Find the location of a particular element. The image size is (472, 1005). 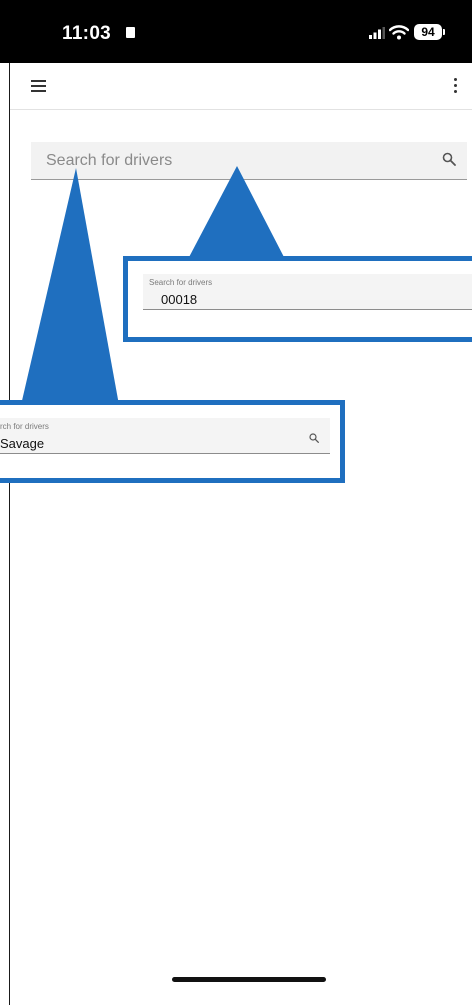

example-search-value: 00018 is located at coordinates (179, 299).